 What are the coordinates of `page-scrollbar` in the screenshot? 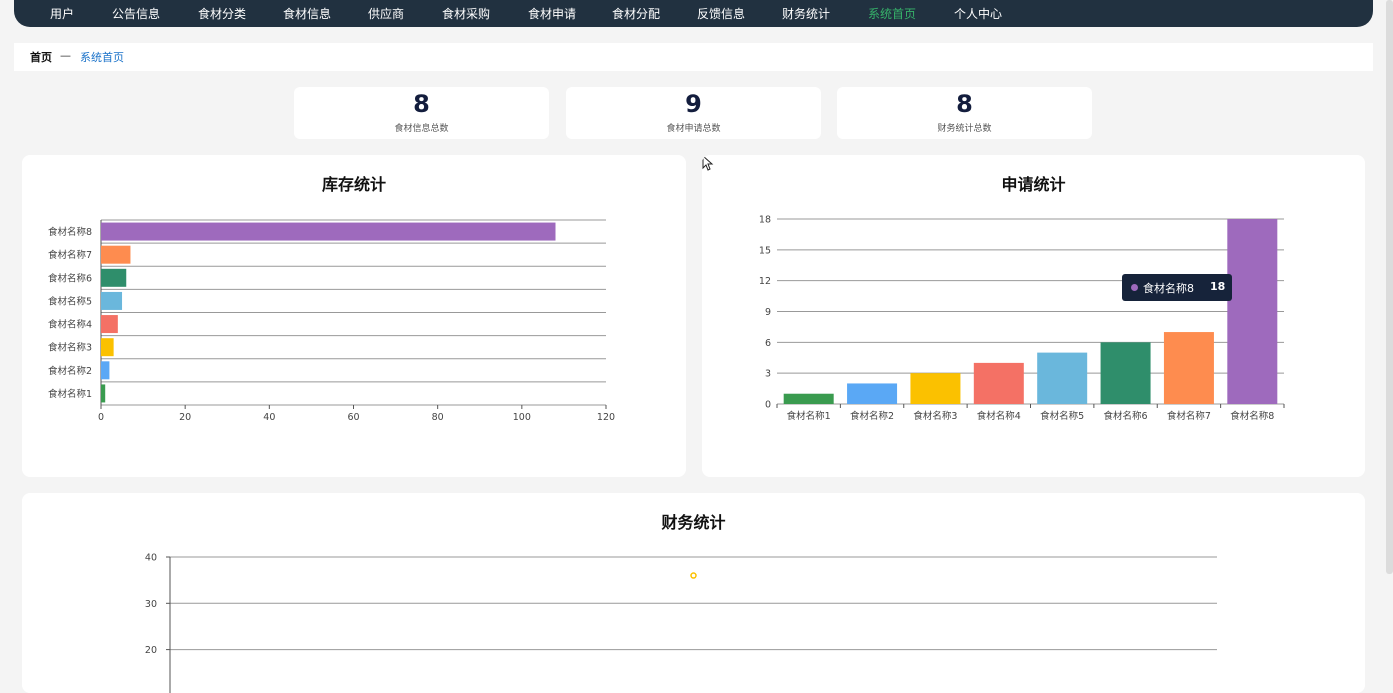 It's located at (1389, 287).